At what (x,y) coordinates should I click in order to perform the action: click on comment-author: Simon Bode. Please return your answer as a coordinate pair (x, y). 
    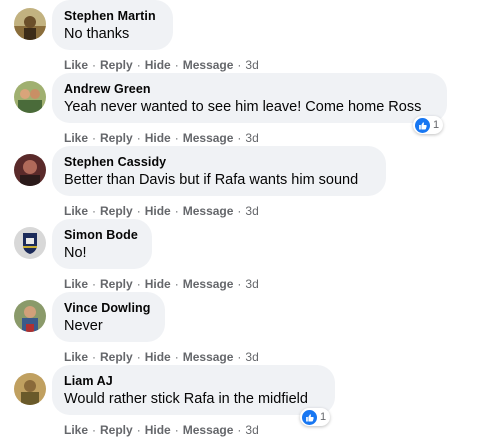
    Looking at the image, I should click on (101, 235).